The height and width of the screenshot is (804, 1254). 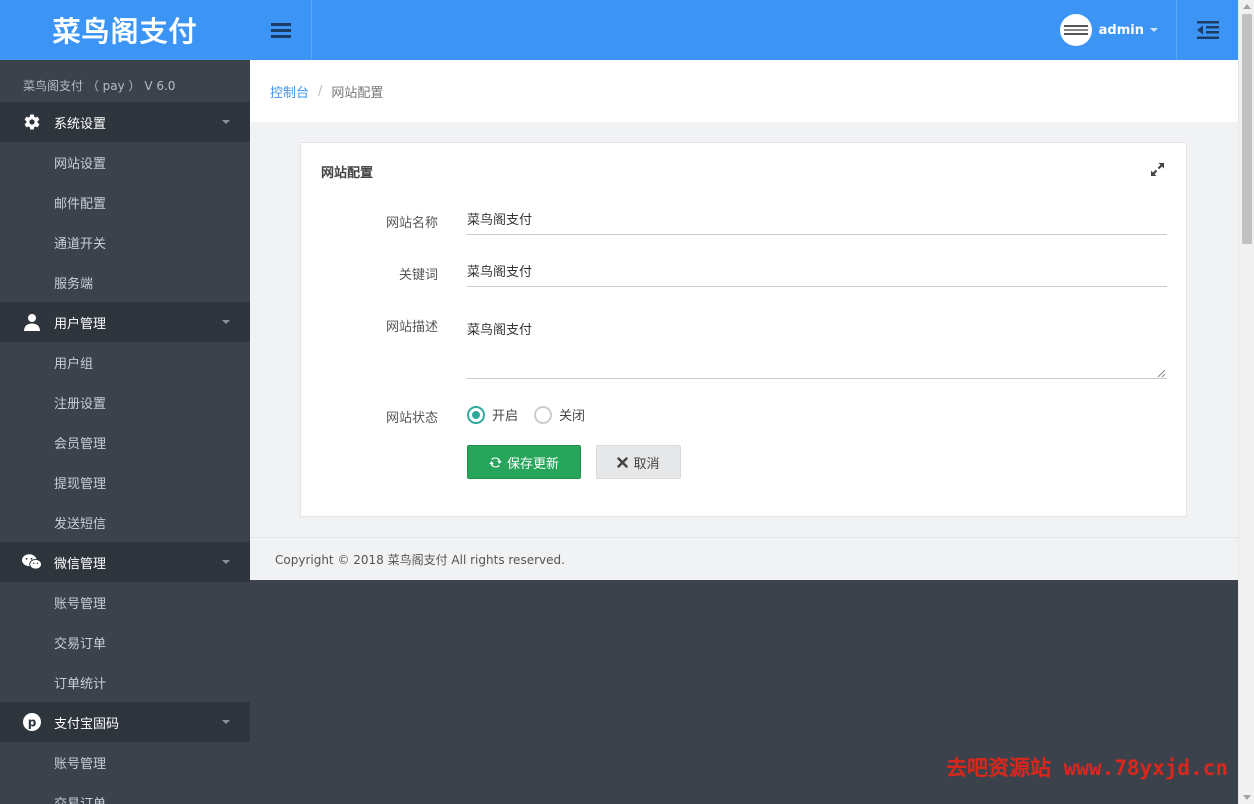 I want to click on breadcrumb: 控制台 / 网站配置, so click(x=744, y=91).